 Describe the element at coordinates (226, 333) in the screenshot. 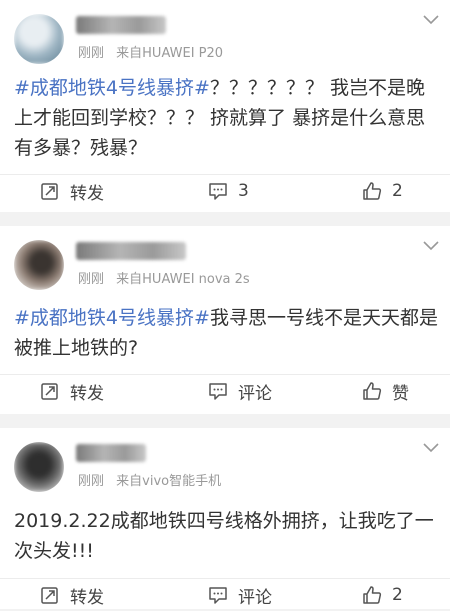

I see `post-content: #成都地铁4号线暴挤#我寻思一号线不是天天都是被推上地铁的?` at that location.